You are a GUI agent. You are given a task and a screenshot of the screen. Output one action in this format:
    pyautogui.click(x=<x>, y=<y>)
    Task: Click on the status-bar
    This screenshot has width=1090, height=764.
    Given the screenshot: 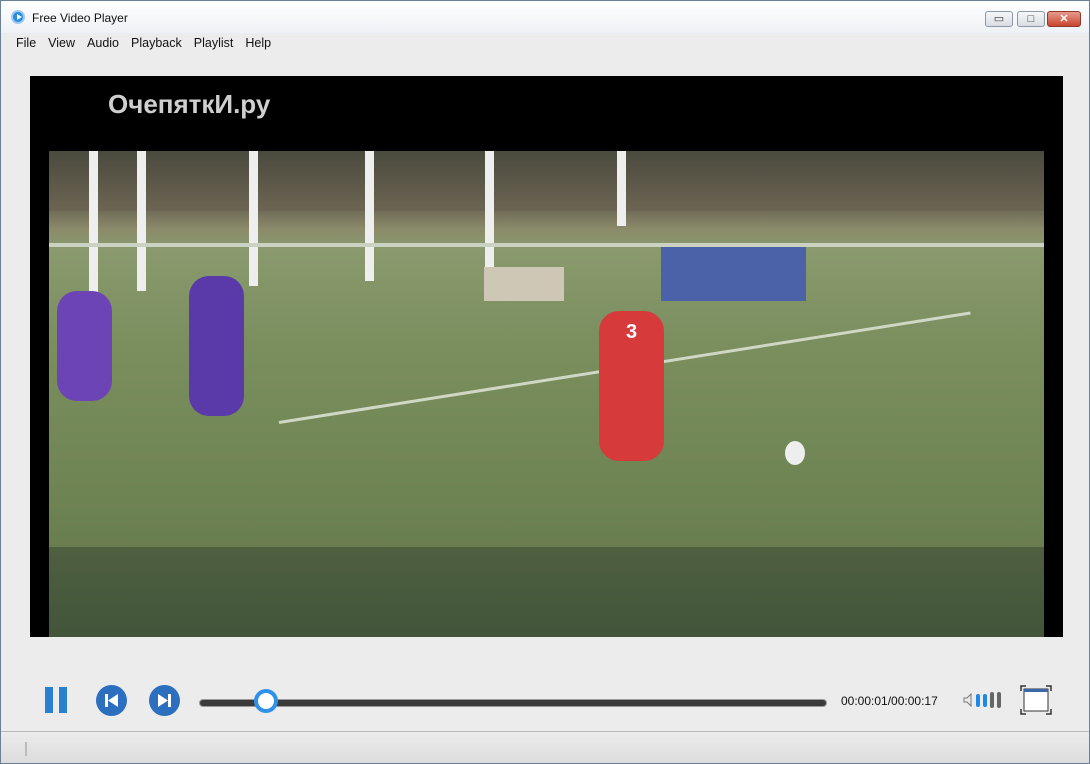 What is the action you would take?
    pyautogui.click(x=545, y=747)
    